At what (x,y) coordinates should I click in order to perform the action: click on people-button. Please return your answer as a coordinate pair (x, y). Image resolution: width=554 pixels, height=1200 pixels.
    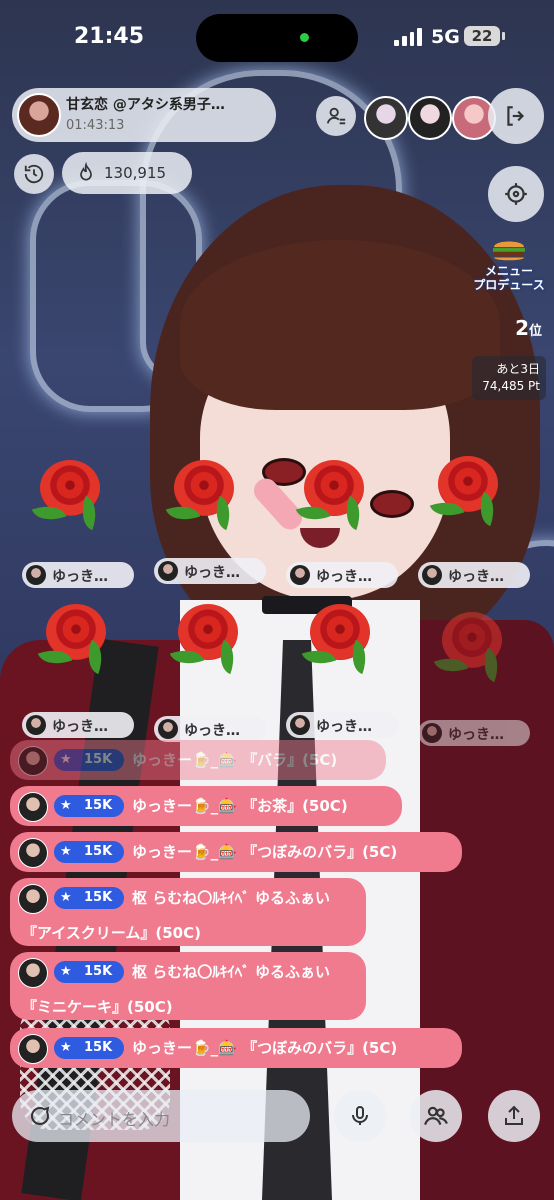
    Looking at the image, I should click on (436, 1116).